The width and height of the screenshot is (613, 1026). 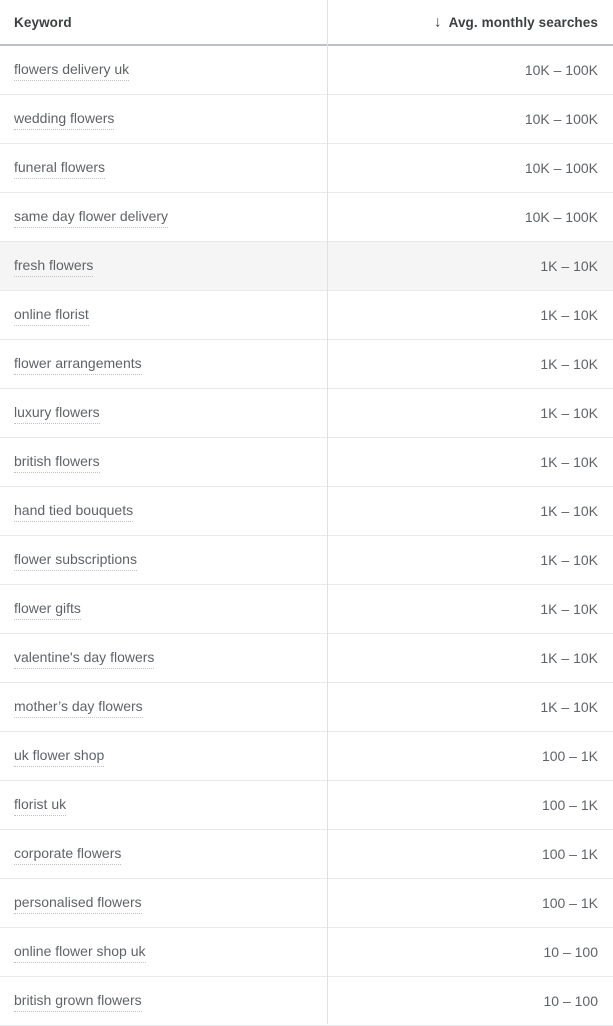 I want to click on keyword-text: hand tied bouquets, so click(x=74, y=511).